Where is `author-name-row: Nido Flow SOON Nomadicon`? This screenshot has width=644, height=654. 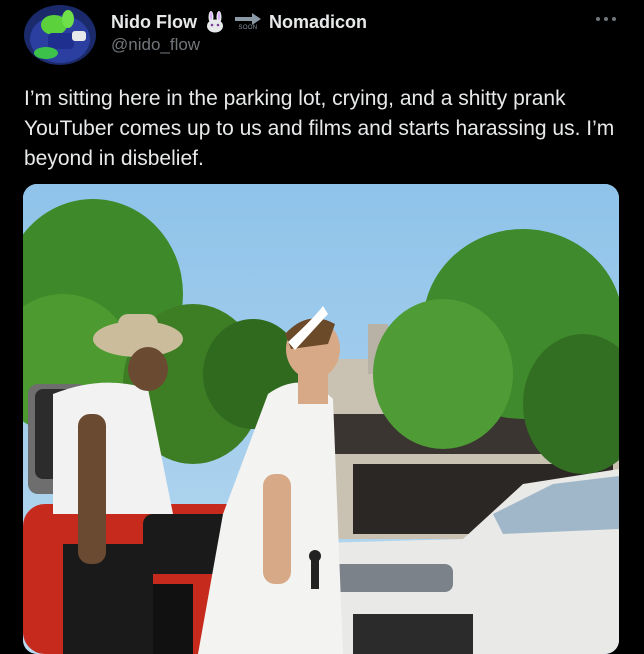
author-name-row: Nido Flow SOON Nomadicon is located at coordinates (239, 22).